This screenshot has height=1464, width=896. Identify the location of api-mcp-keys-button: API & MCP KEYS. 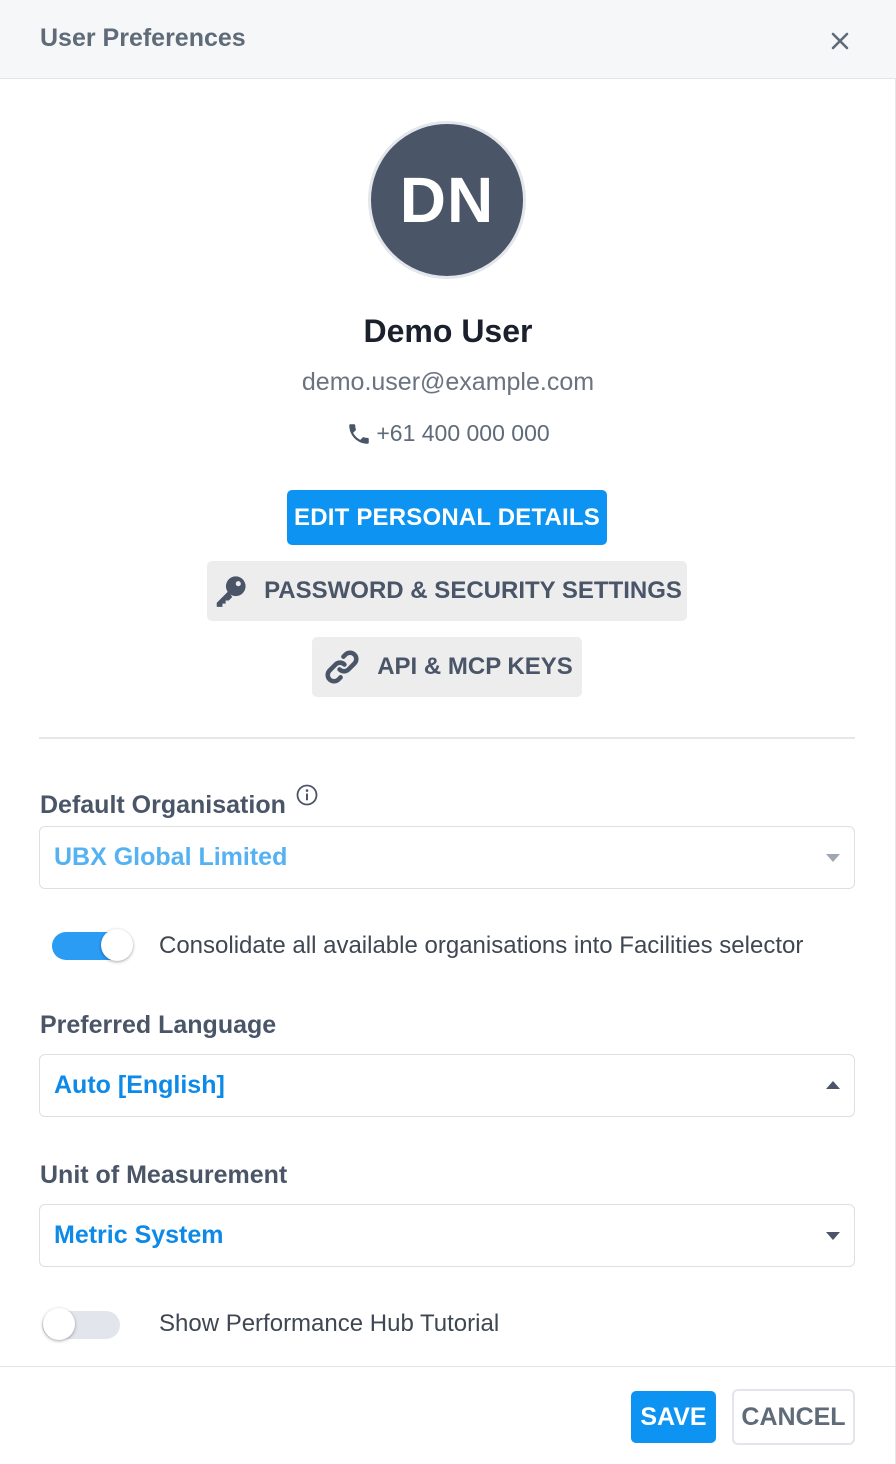
(447, 667).